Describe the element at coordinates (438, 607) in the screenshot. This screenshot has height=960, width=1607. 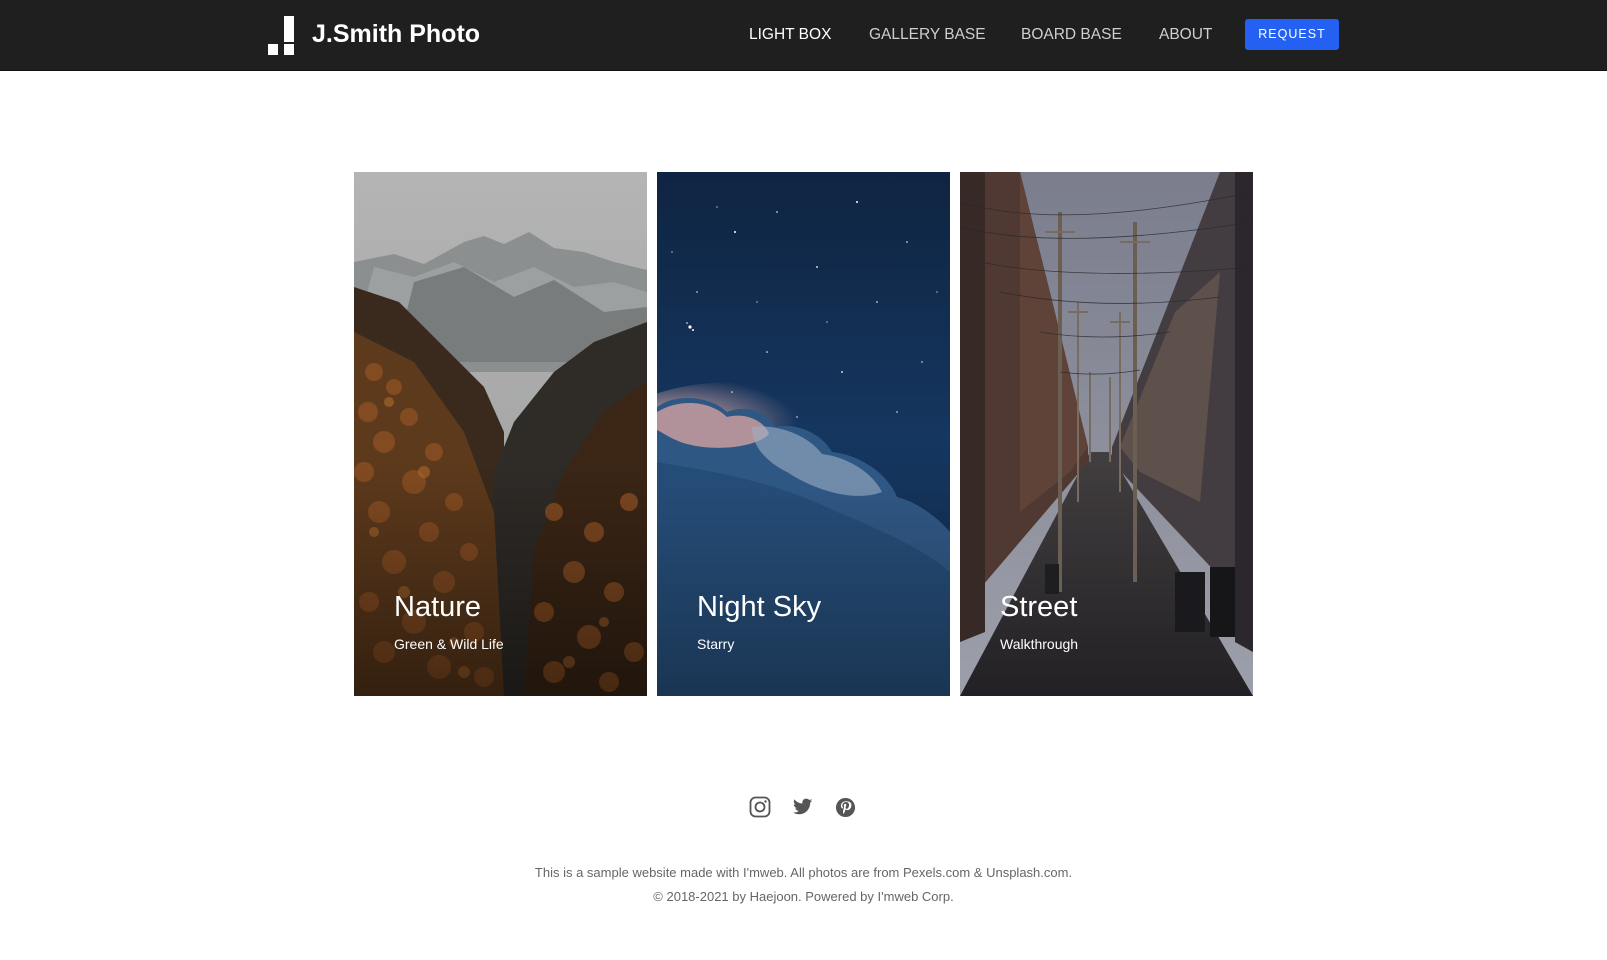
I see `card-title: Nature` at that location.